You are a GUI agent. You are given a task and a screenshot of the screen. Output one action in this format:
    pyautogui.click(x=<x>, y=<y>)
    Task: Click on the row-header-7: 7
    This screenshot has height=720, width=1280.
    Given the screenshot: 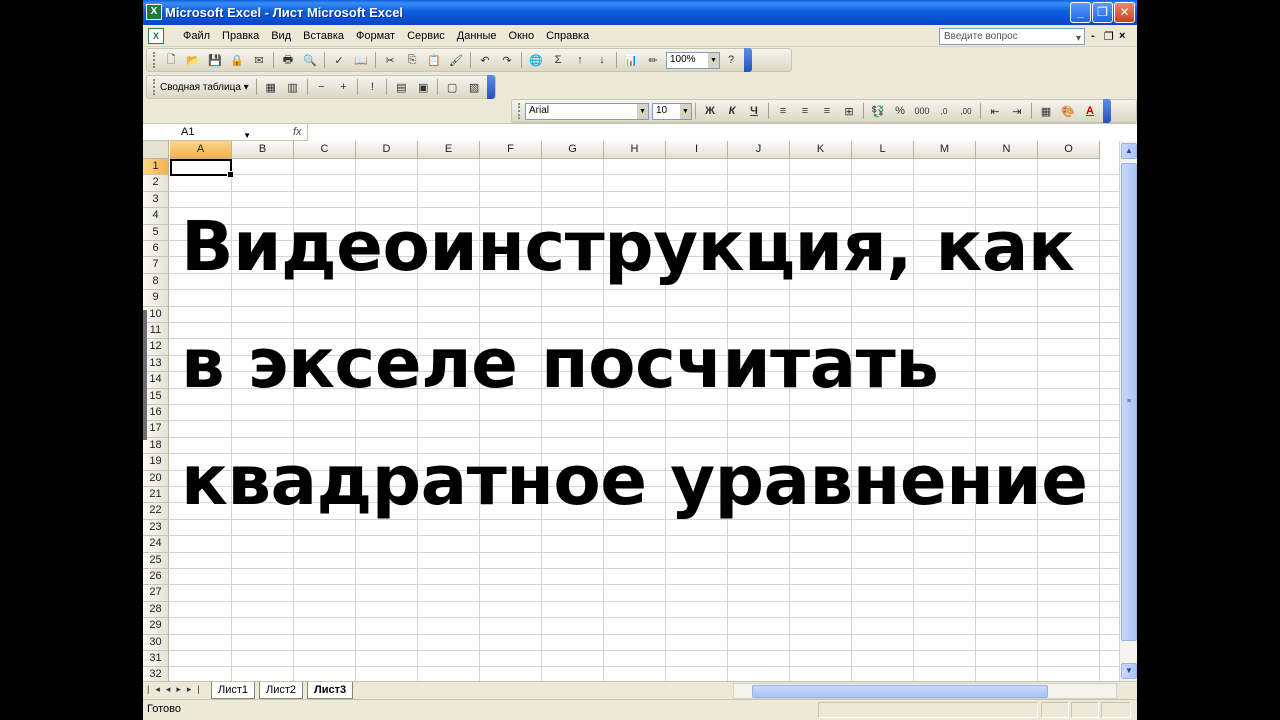 What is the action you would take?
    pyautogui.click(x=156, y=265)
    